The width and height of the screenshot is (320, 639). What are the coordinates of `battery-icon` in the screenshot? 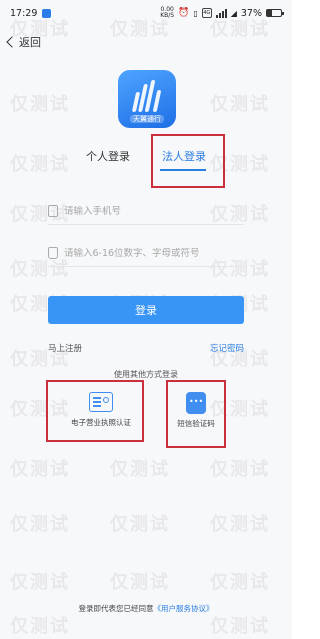 It's located at (275, 13).